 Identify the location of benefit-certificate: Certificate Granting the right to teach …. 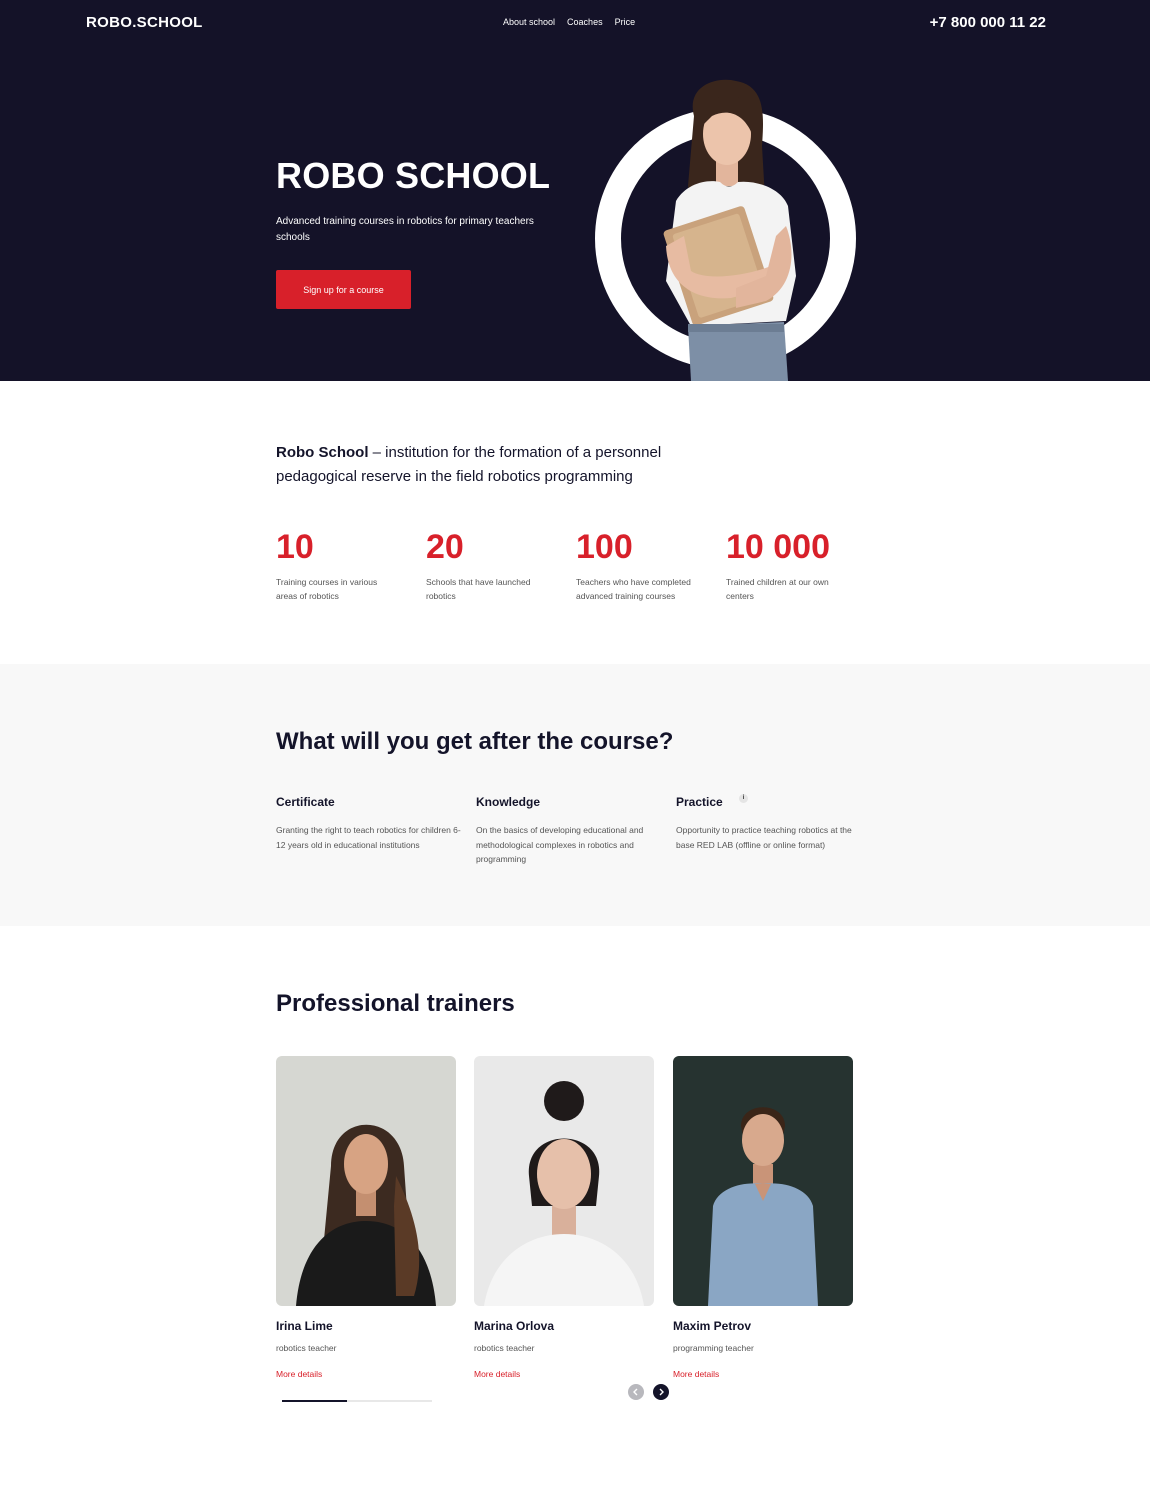
(376, 831).